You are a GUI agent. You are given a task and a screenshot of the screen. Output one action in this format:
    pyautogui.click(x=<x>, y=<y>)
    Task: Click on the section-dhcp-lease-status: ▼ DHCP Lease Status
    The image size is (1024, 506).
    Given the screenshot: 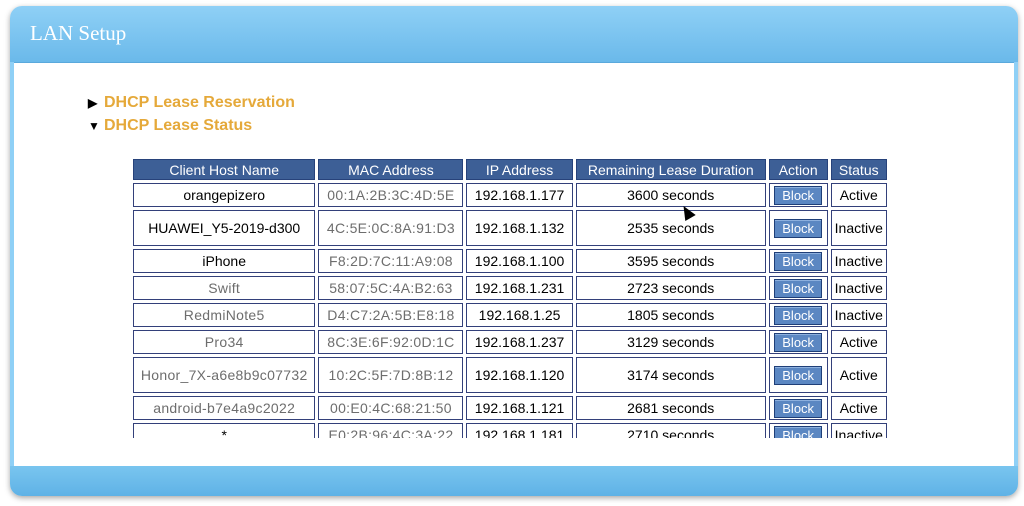 What is the action you would take?
    pyautogui.click(x=170, y=126)
    